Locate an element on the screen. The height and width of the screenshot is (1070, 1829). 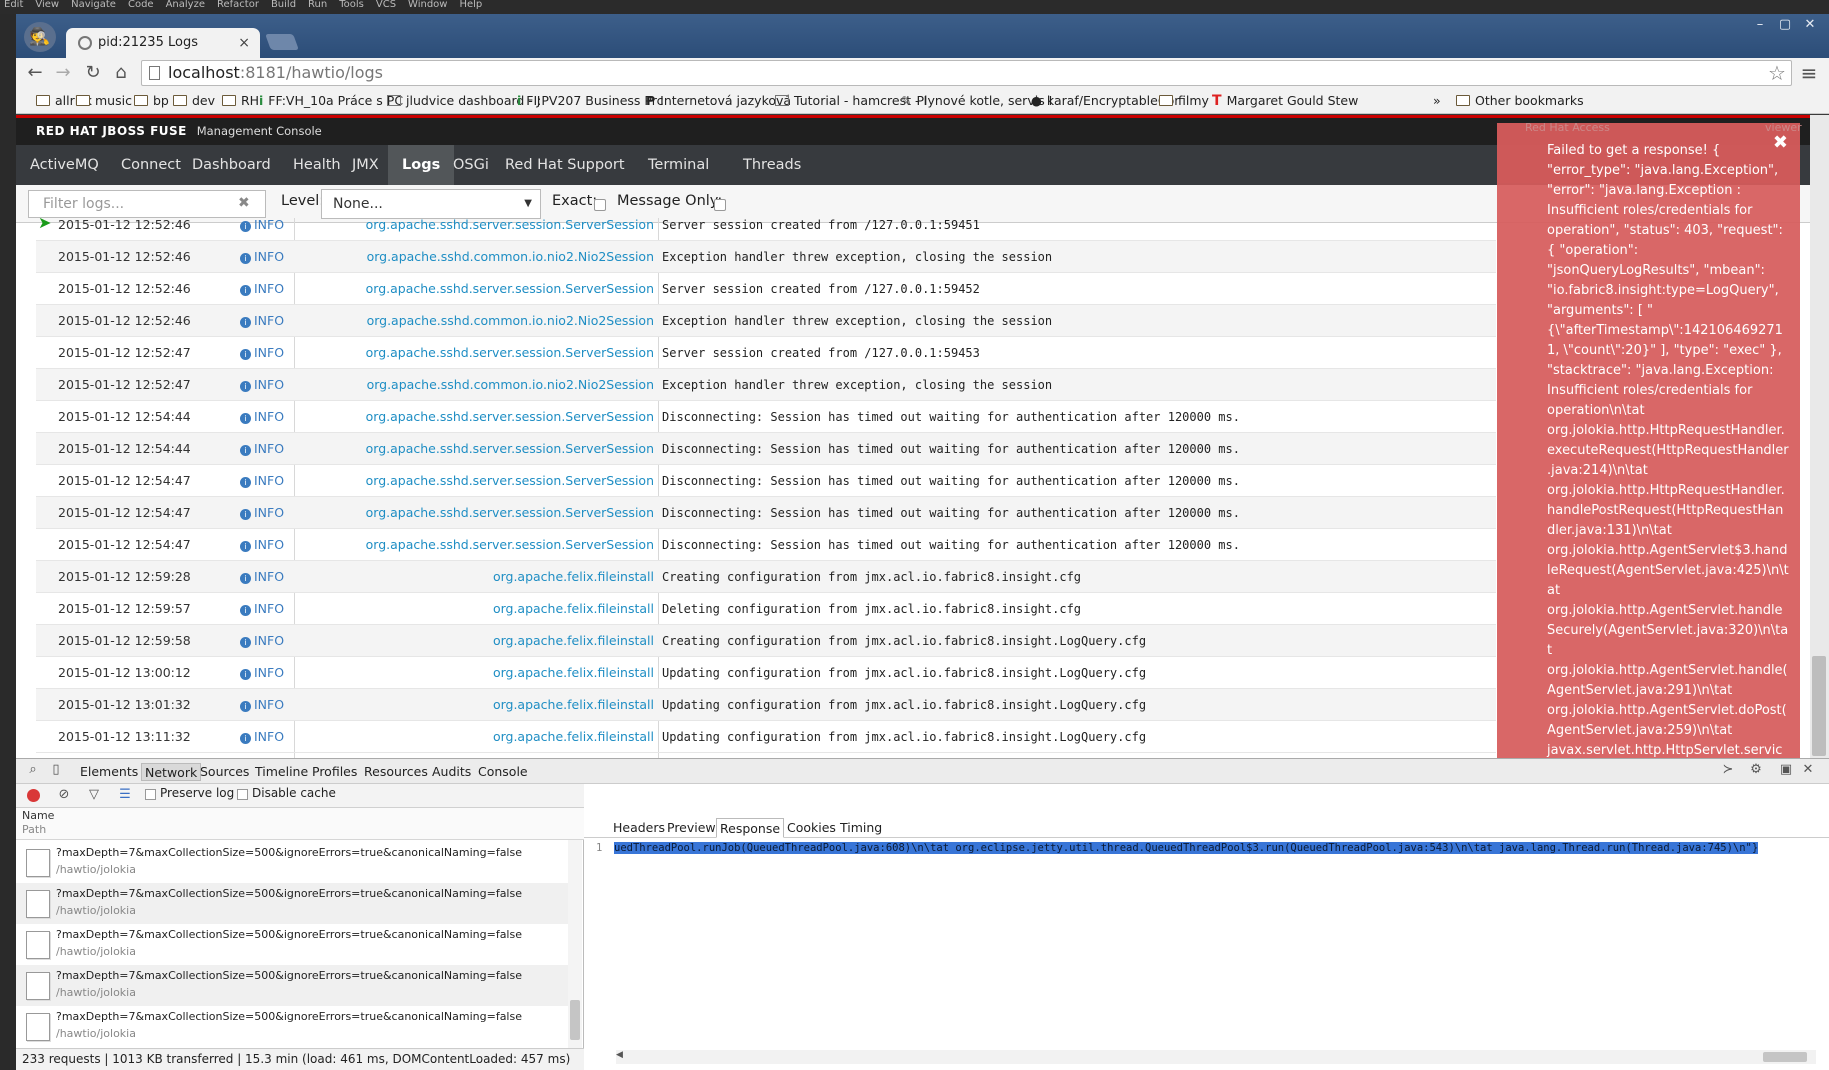
maximize-icon: ▢ is located at coordinates (1785, 25).